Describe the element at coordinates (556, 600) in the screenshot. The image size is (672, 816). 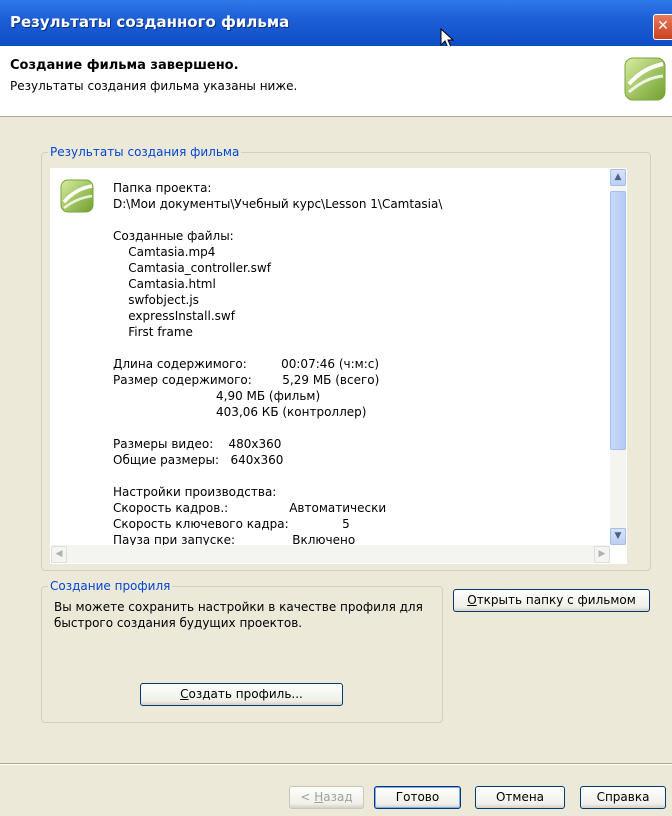
I see `open-folder-label: ткрыть папку с фильмом` at that location.